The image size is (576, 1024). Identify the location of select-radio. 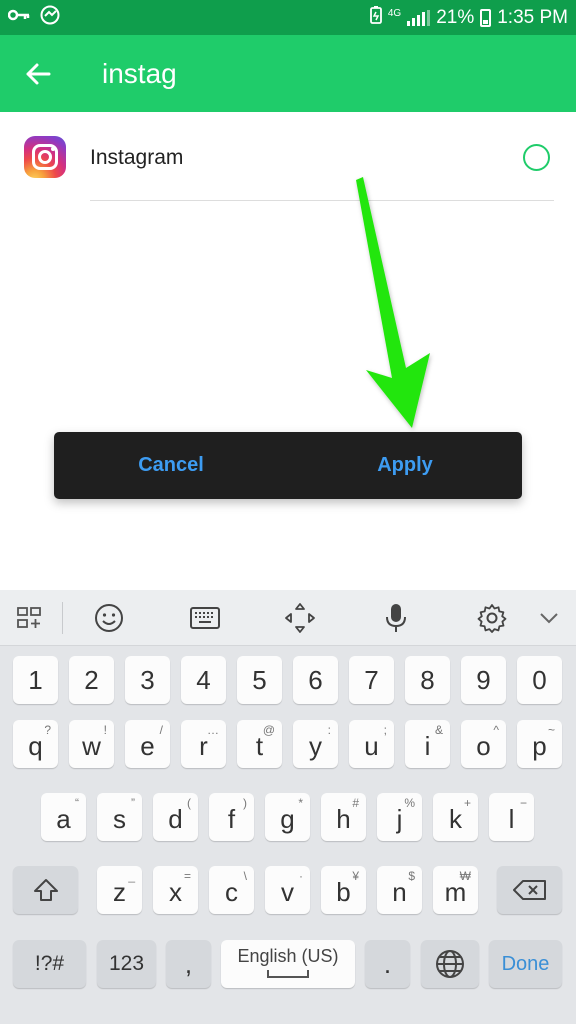
(536, 157).